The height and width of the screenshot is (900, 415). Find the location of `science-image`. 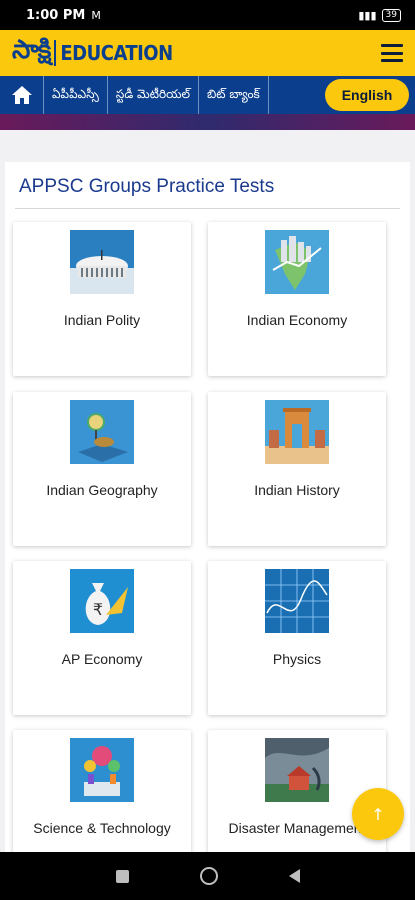

science-image is located at coordinates (102, 770).